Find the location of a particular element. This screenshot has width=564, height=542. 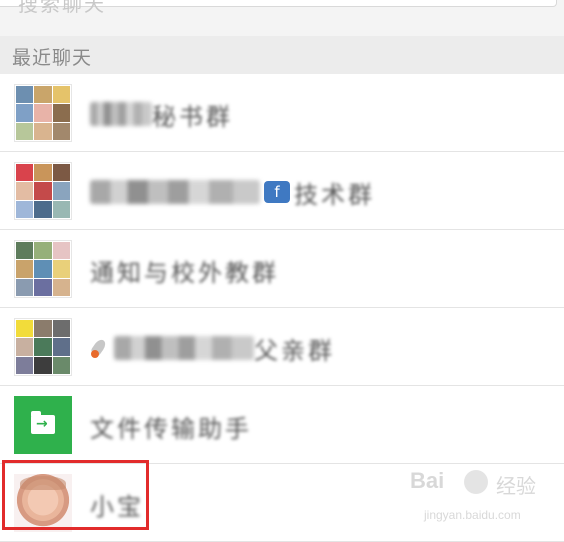

watermark-url: jingyan.baidu.com is located at coordinates (472, 515).